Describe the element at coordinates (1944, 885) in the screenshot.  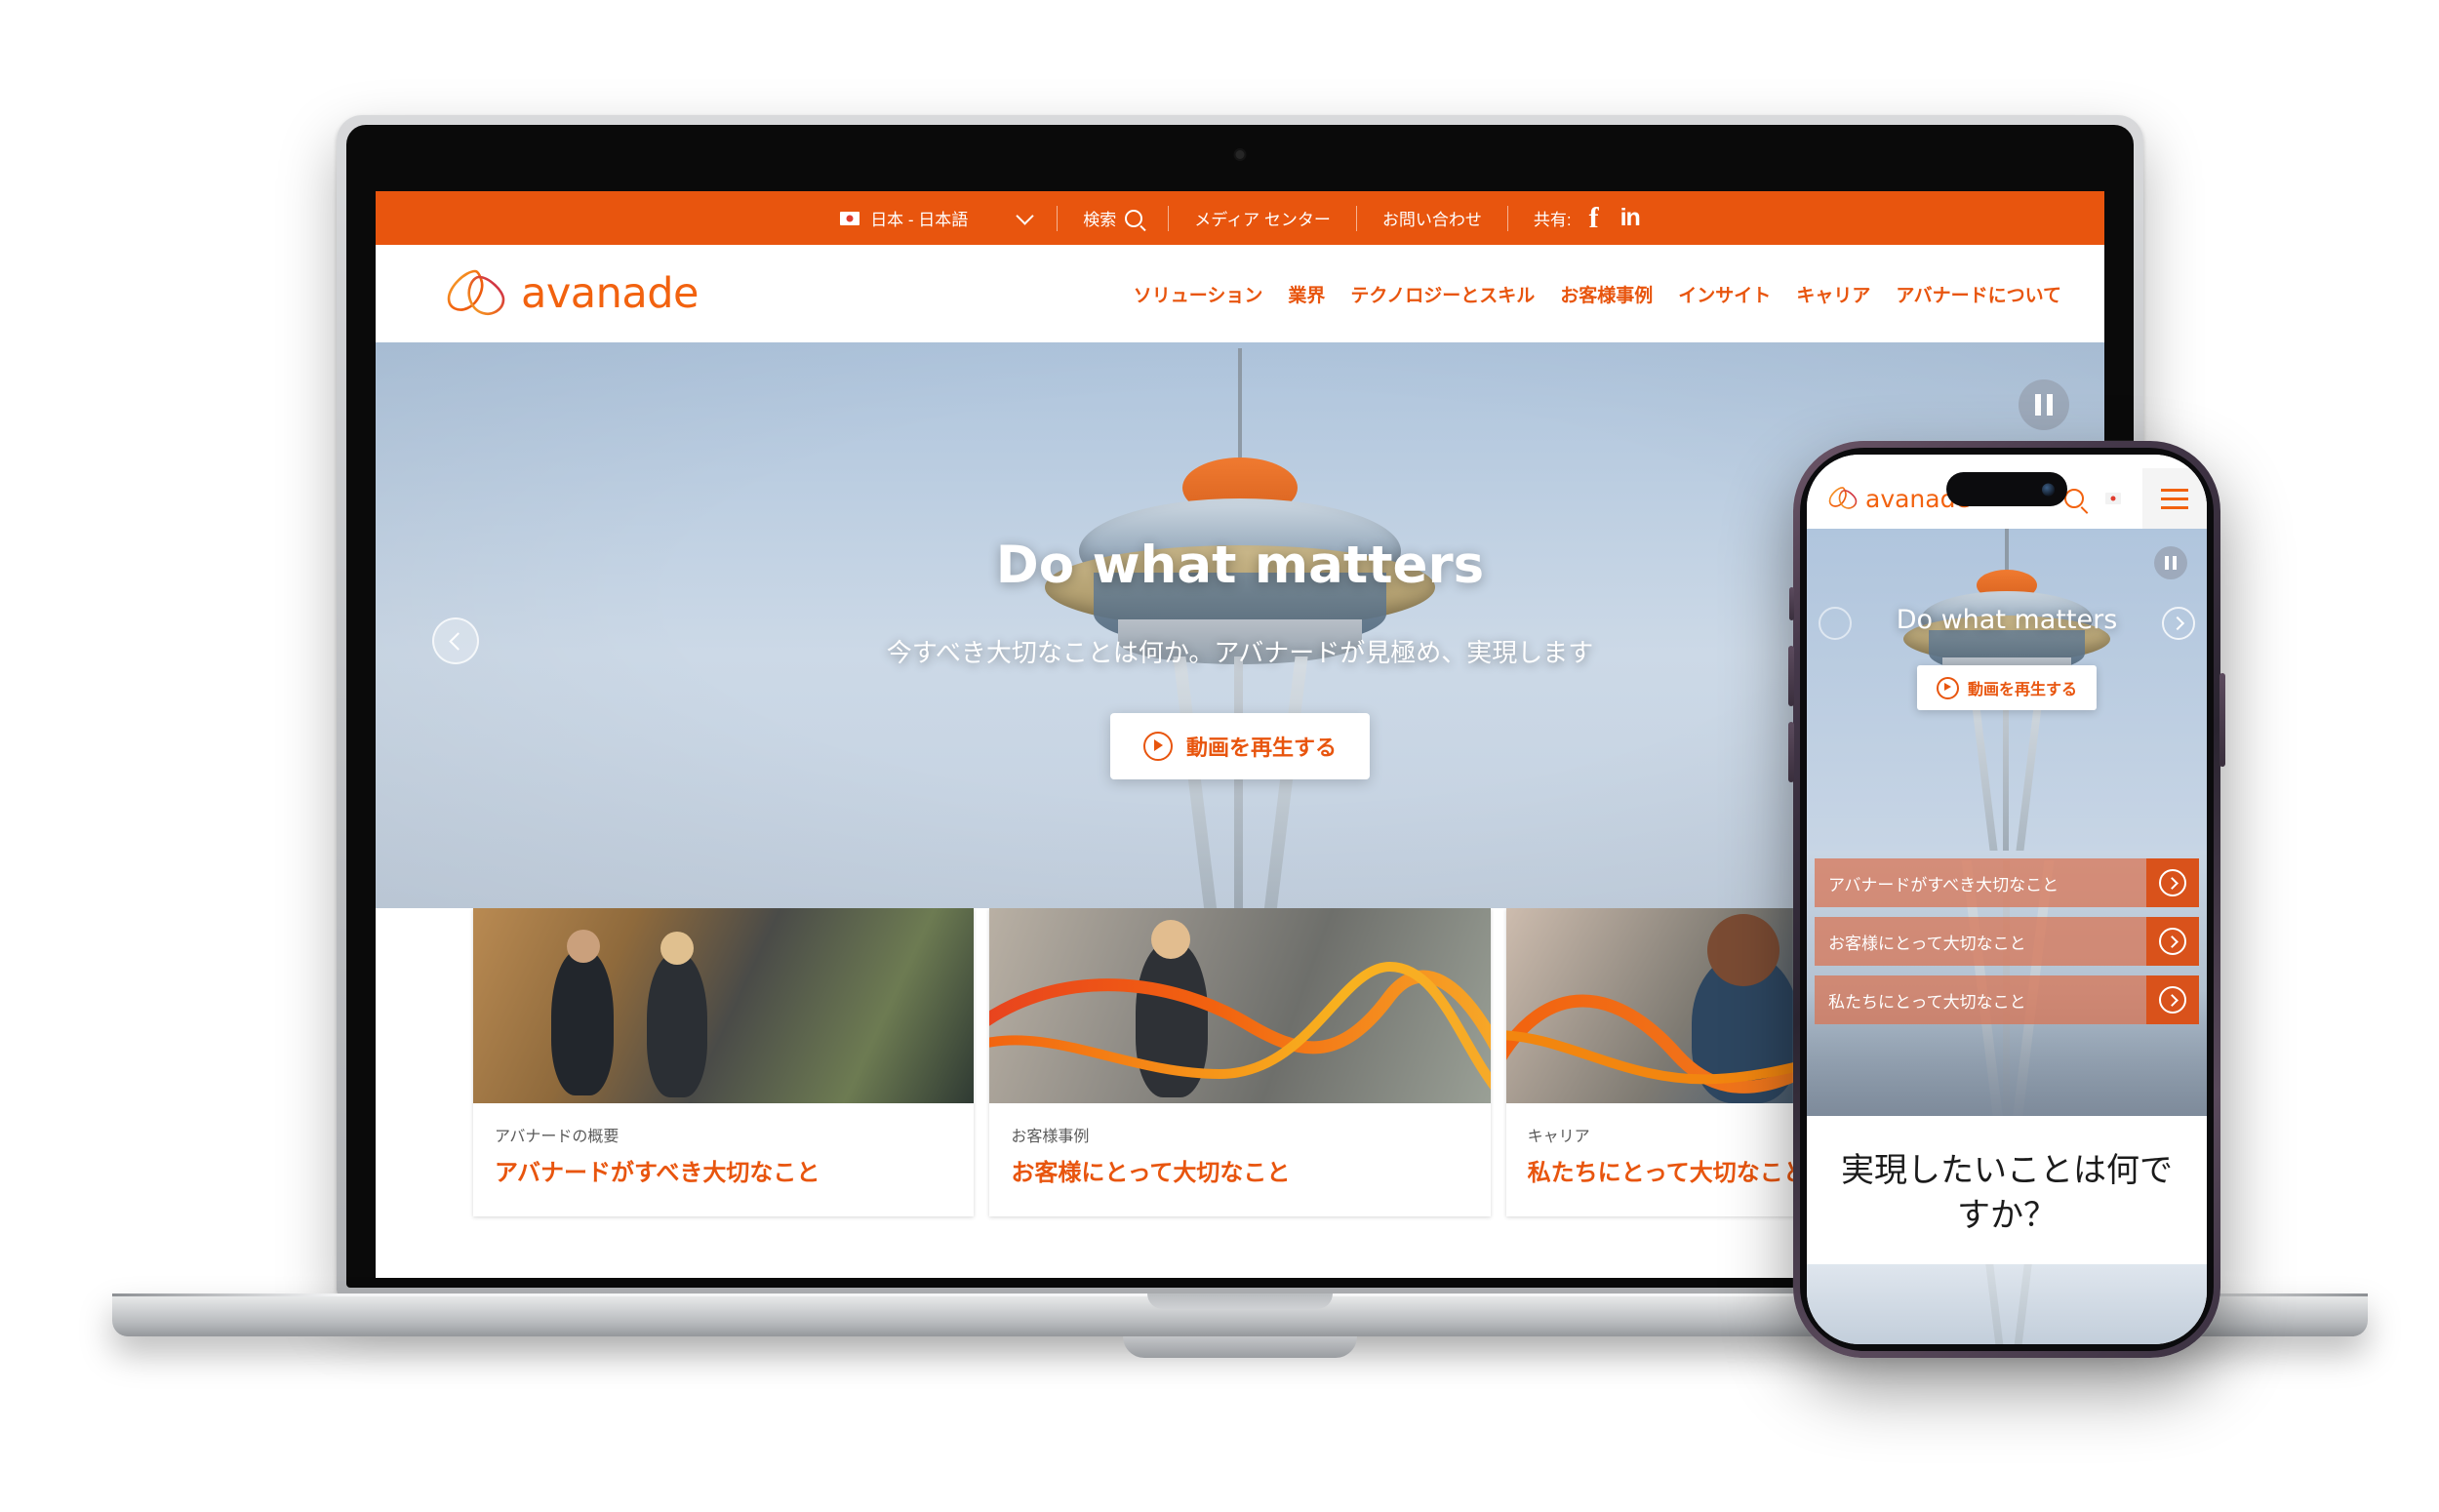
I see `accordion-item-label: アバナードがすべき大切なこと` at that location.